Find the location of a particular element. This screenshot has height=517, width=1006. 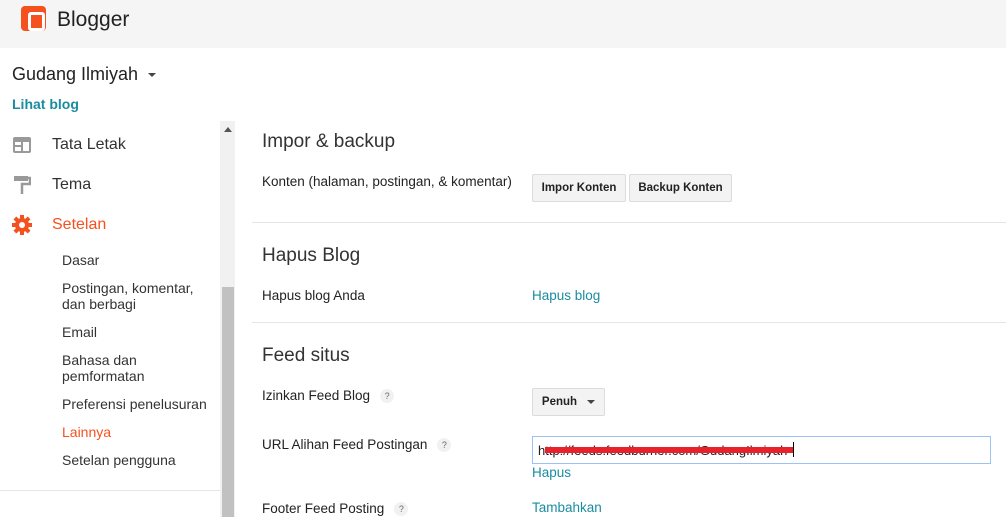

footer-feed-label: Footer Feed Posting? is located at coordinates (335, 509).